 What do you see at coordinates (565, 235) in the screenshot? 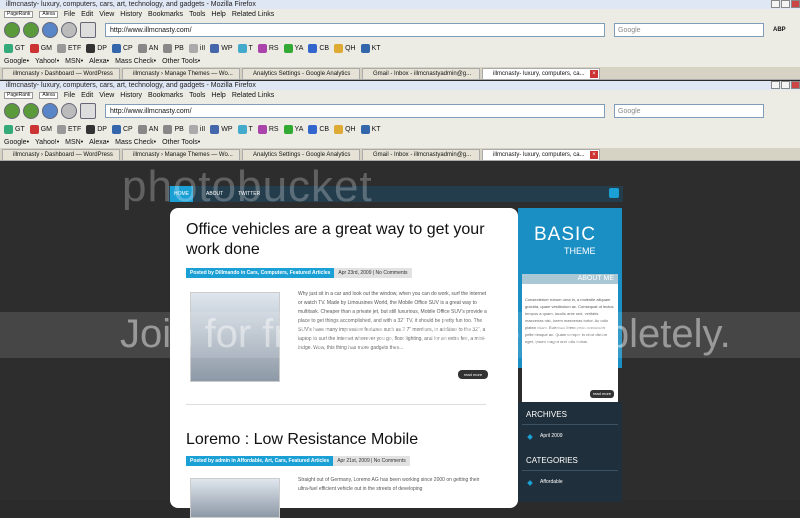
I see `logo-title: BASIC` at bounding box center [565, 235].